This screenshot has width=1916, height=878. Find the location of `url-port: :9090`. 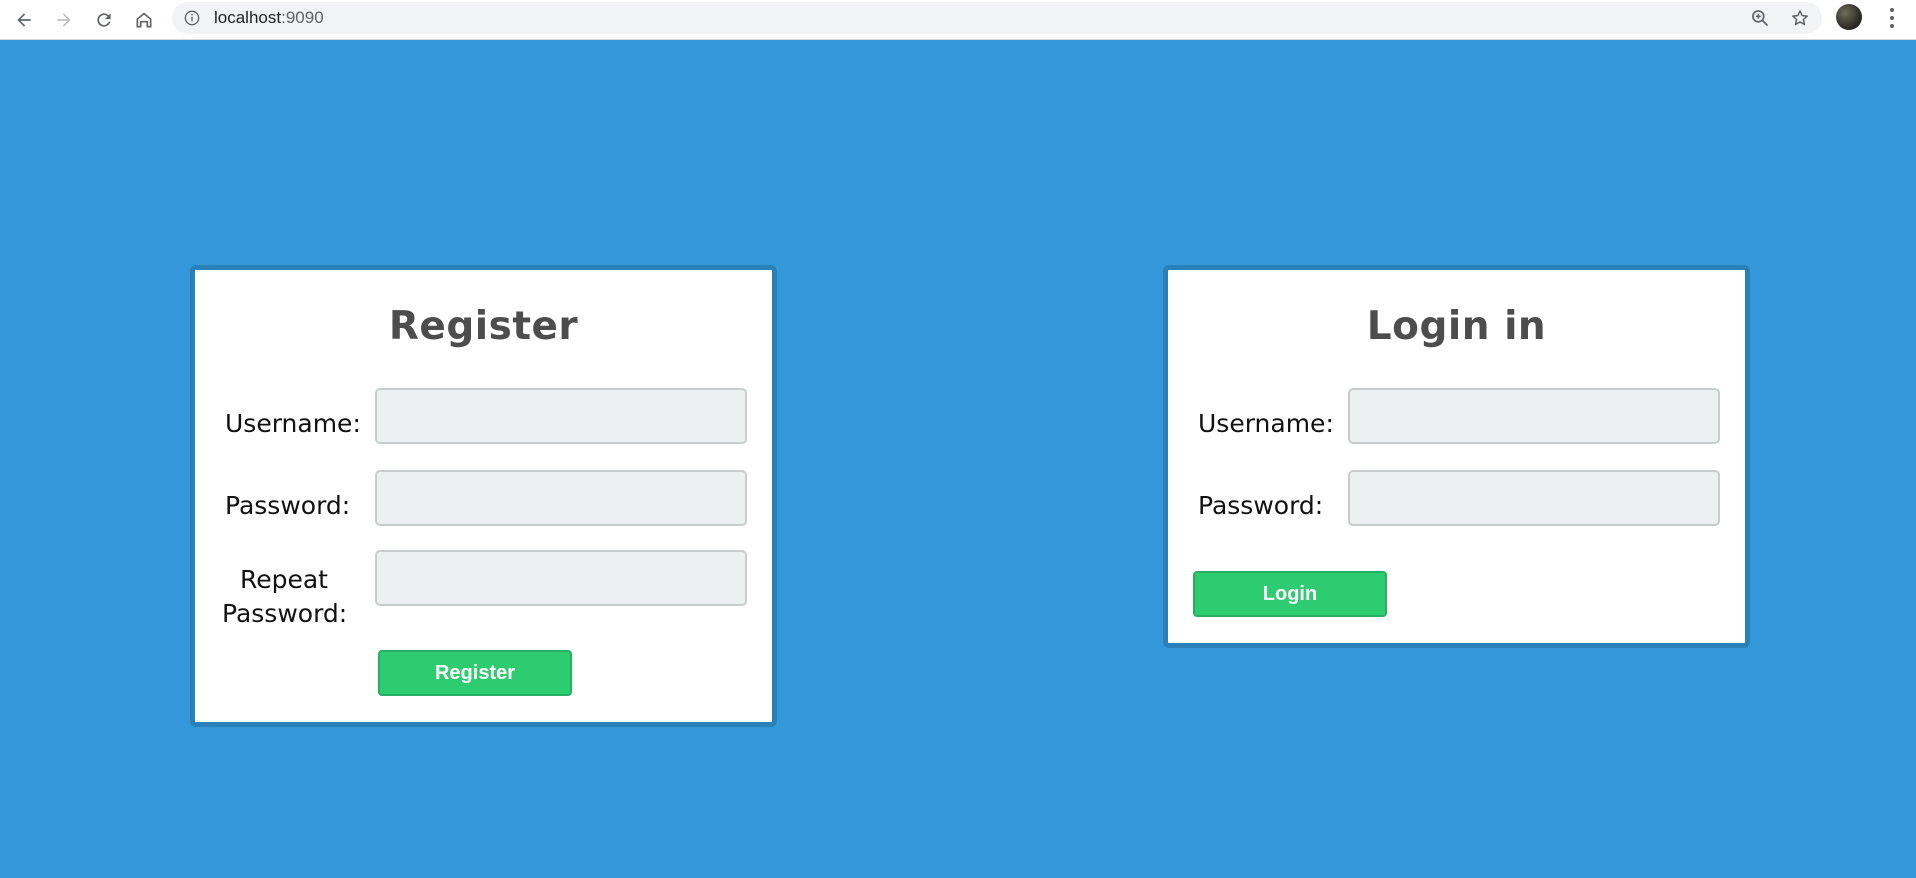

url-port: :9090 is located at coordinates (302, 17).